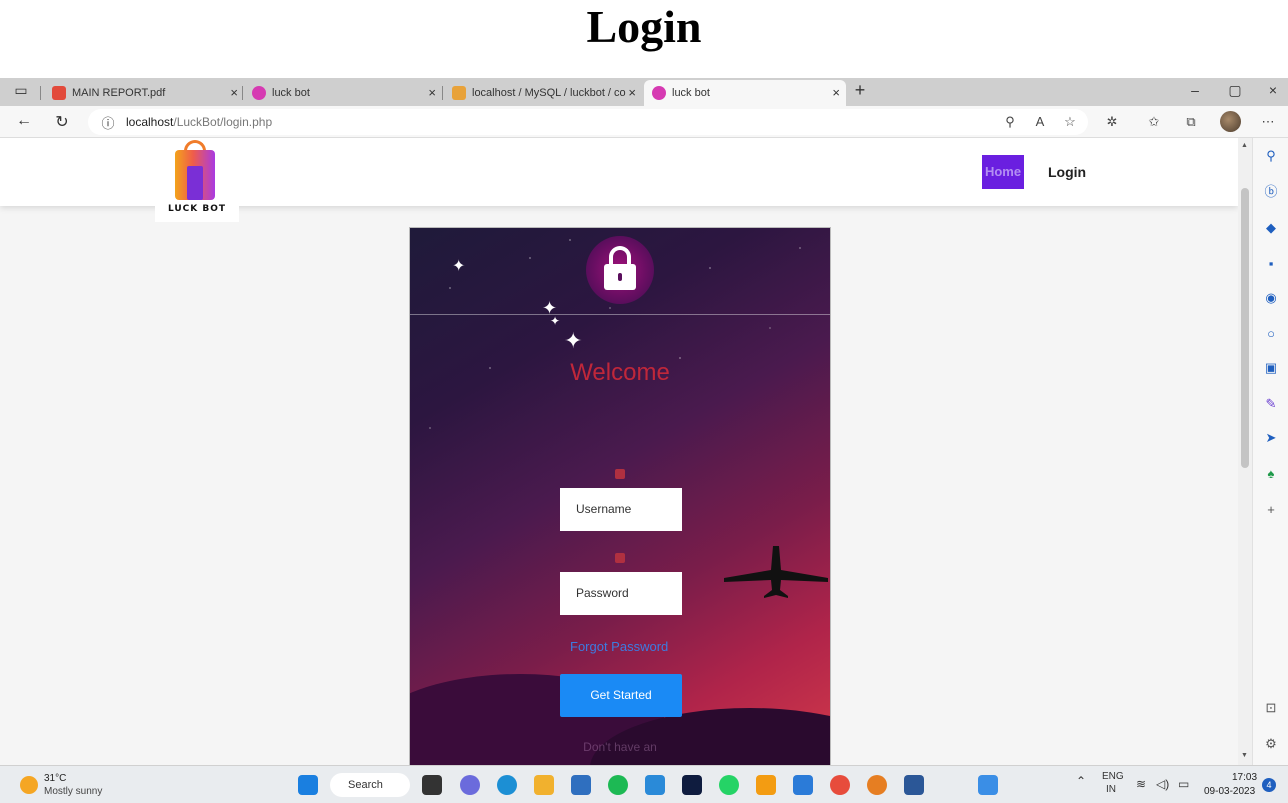 Image resolution: width=1288 pixels, height=803 pixels. What do you see at coordinates (860, 90) in the screenshot?
I see `new-tab-button: +` at bounding box center [860, 90].